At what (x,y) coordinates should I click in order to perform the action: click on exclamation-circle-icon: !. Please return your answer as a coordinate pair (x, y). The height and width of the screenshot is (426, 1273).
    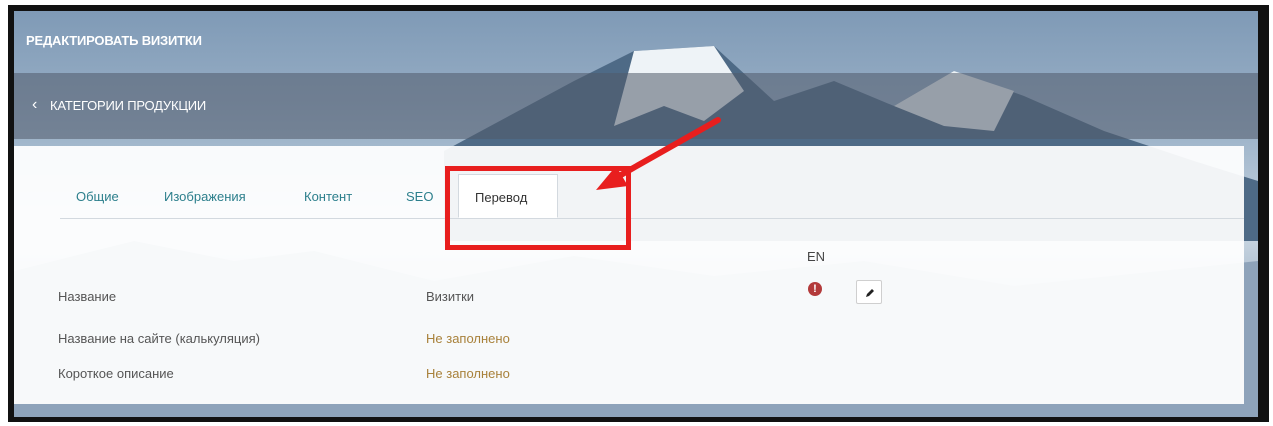
    Looking at the image, I should click on (815, 289).